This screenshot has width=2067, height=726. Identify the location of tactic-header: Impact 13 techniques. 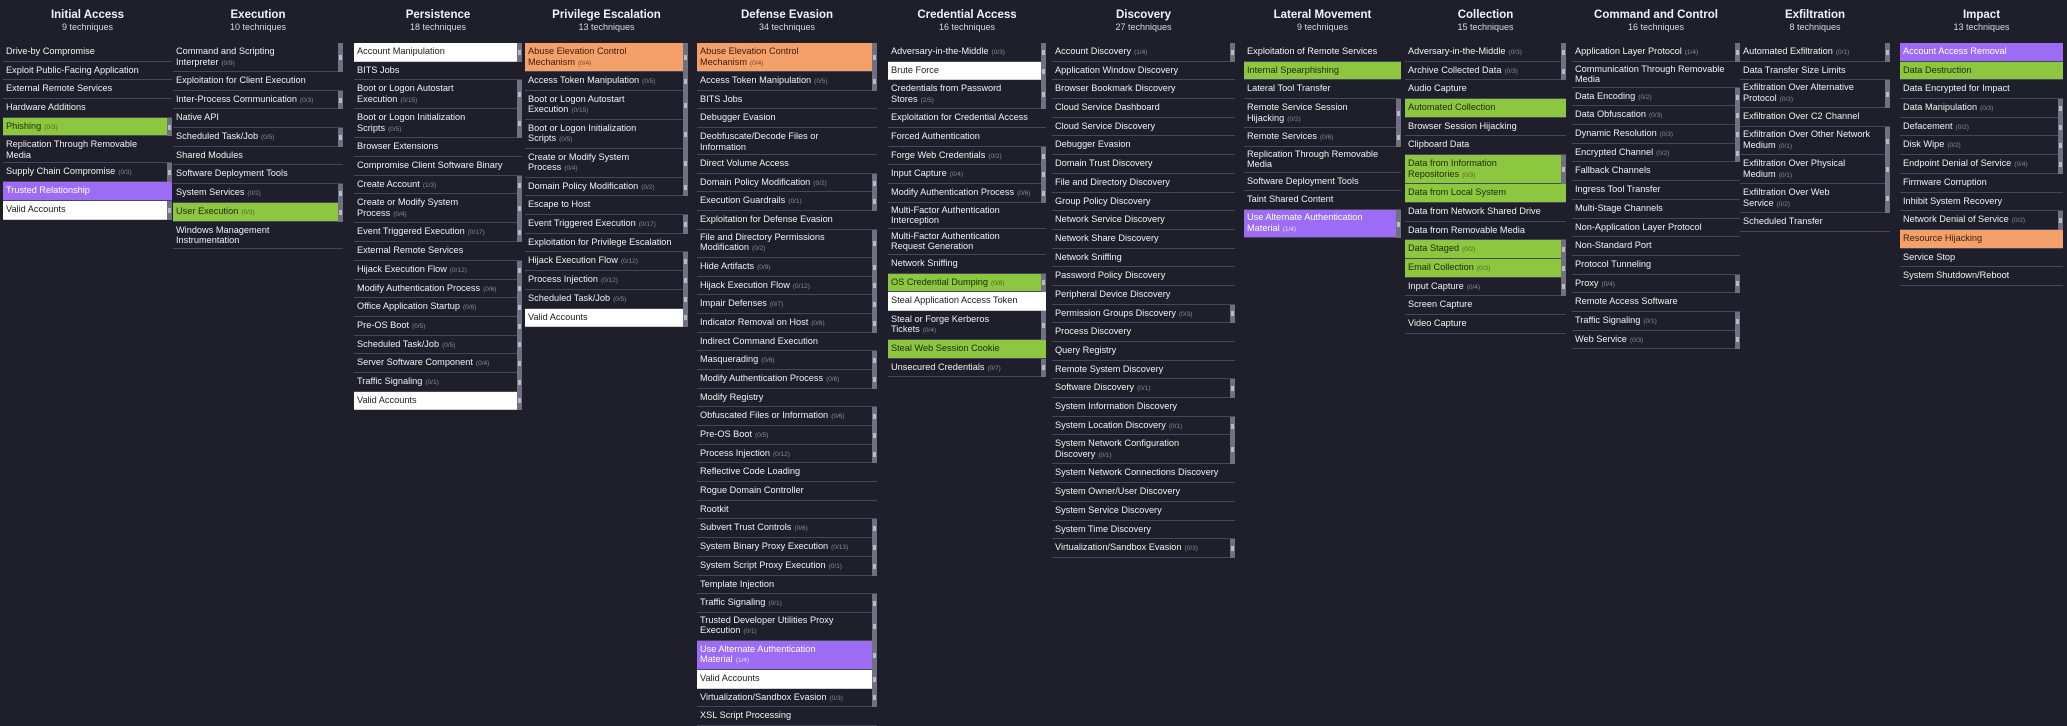
(1981, 25).